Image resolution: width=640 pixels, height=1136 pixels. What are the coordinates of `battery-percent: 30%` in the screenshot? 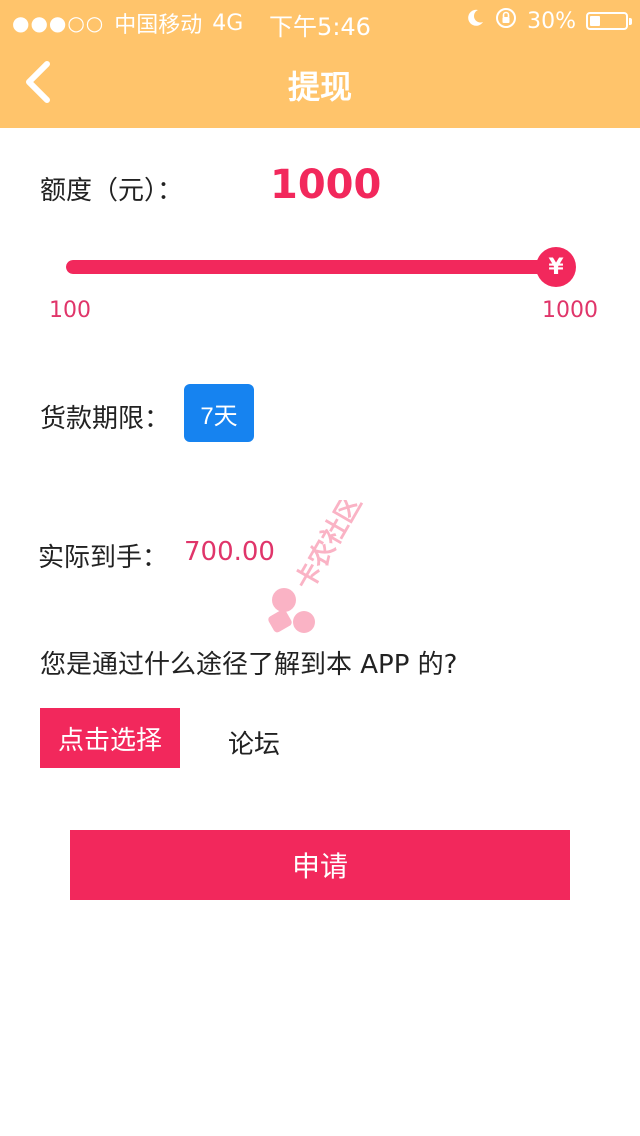 It's located at (551, 21).